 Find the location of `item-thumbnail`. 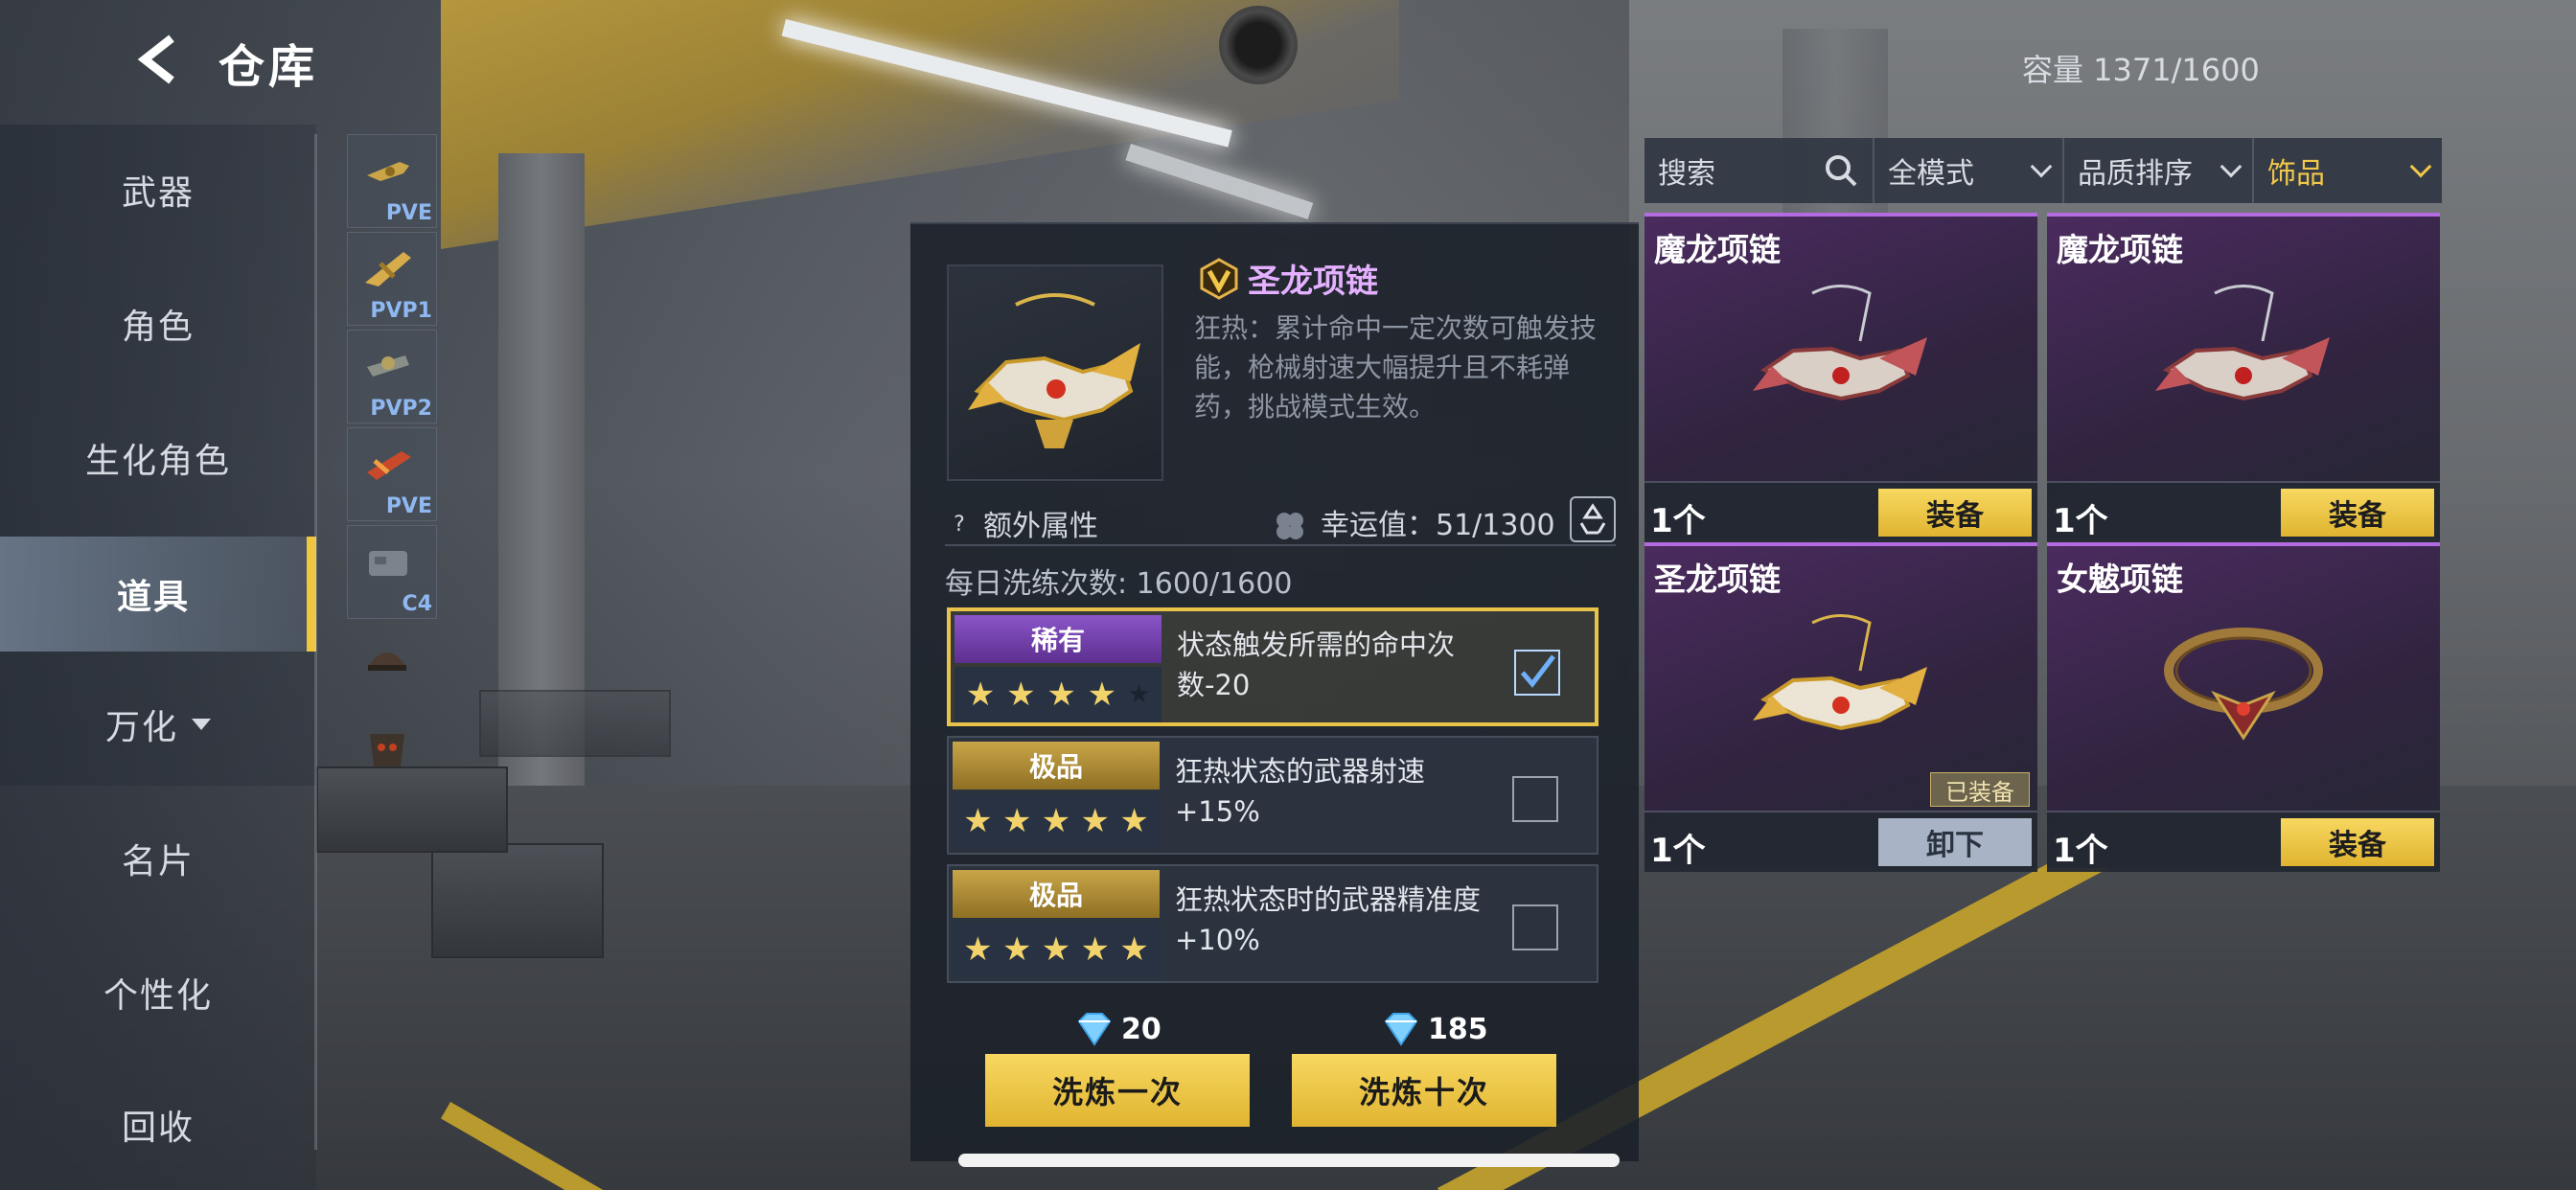

item-thumbnail is located at coordinates (1055, 373).